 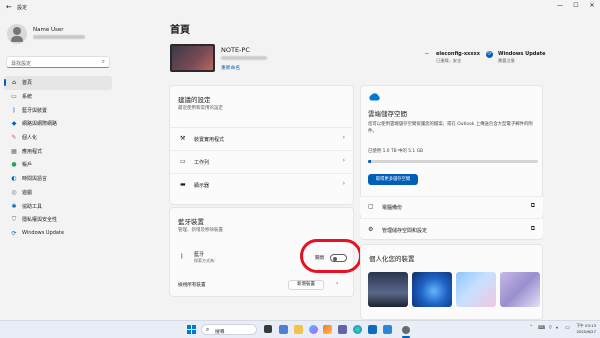 I want to click on sidebar-item-home: ⌂ 首頁, so click(x=58, y=83).